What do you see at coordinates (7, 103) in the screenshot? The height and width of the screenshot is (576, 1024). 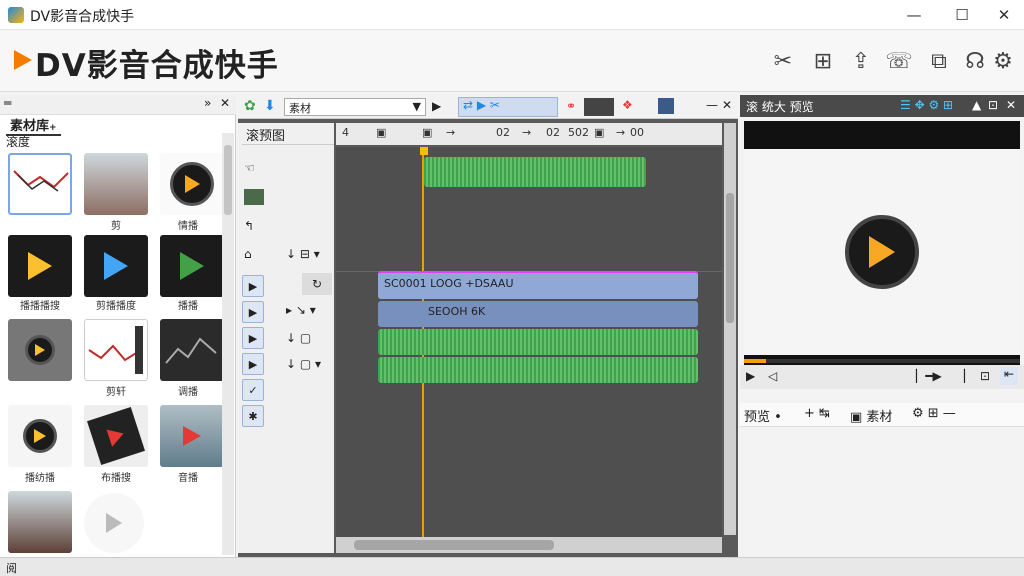 I see `menu-icon: ═` at bounding box center [7, 103].